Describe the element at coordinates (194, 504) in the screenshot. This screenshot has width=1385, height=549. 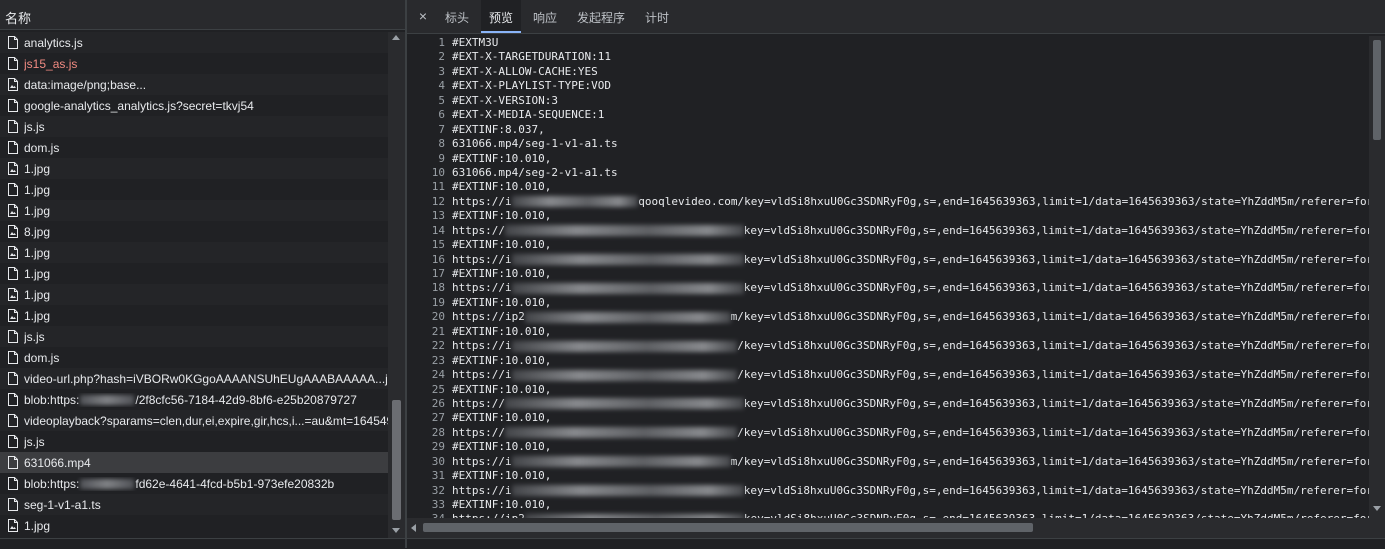
I see `request-row: seg-1-v1-a1.ts` at that location.